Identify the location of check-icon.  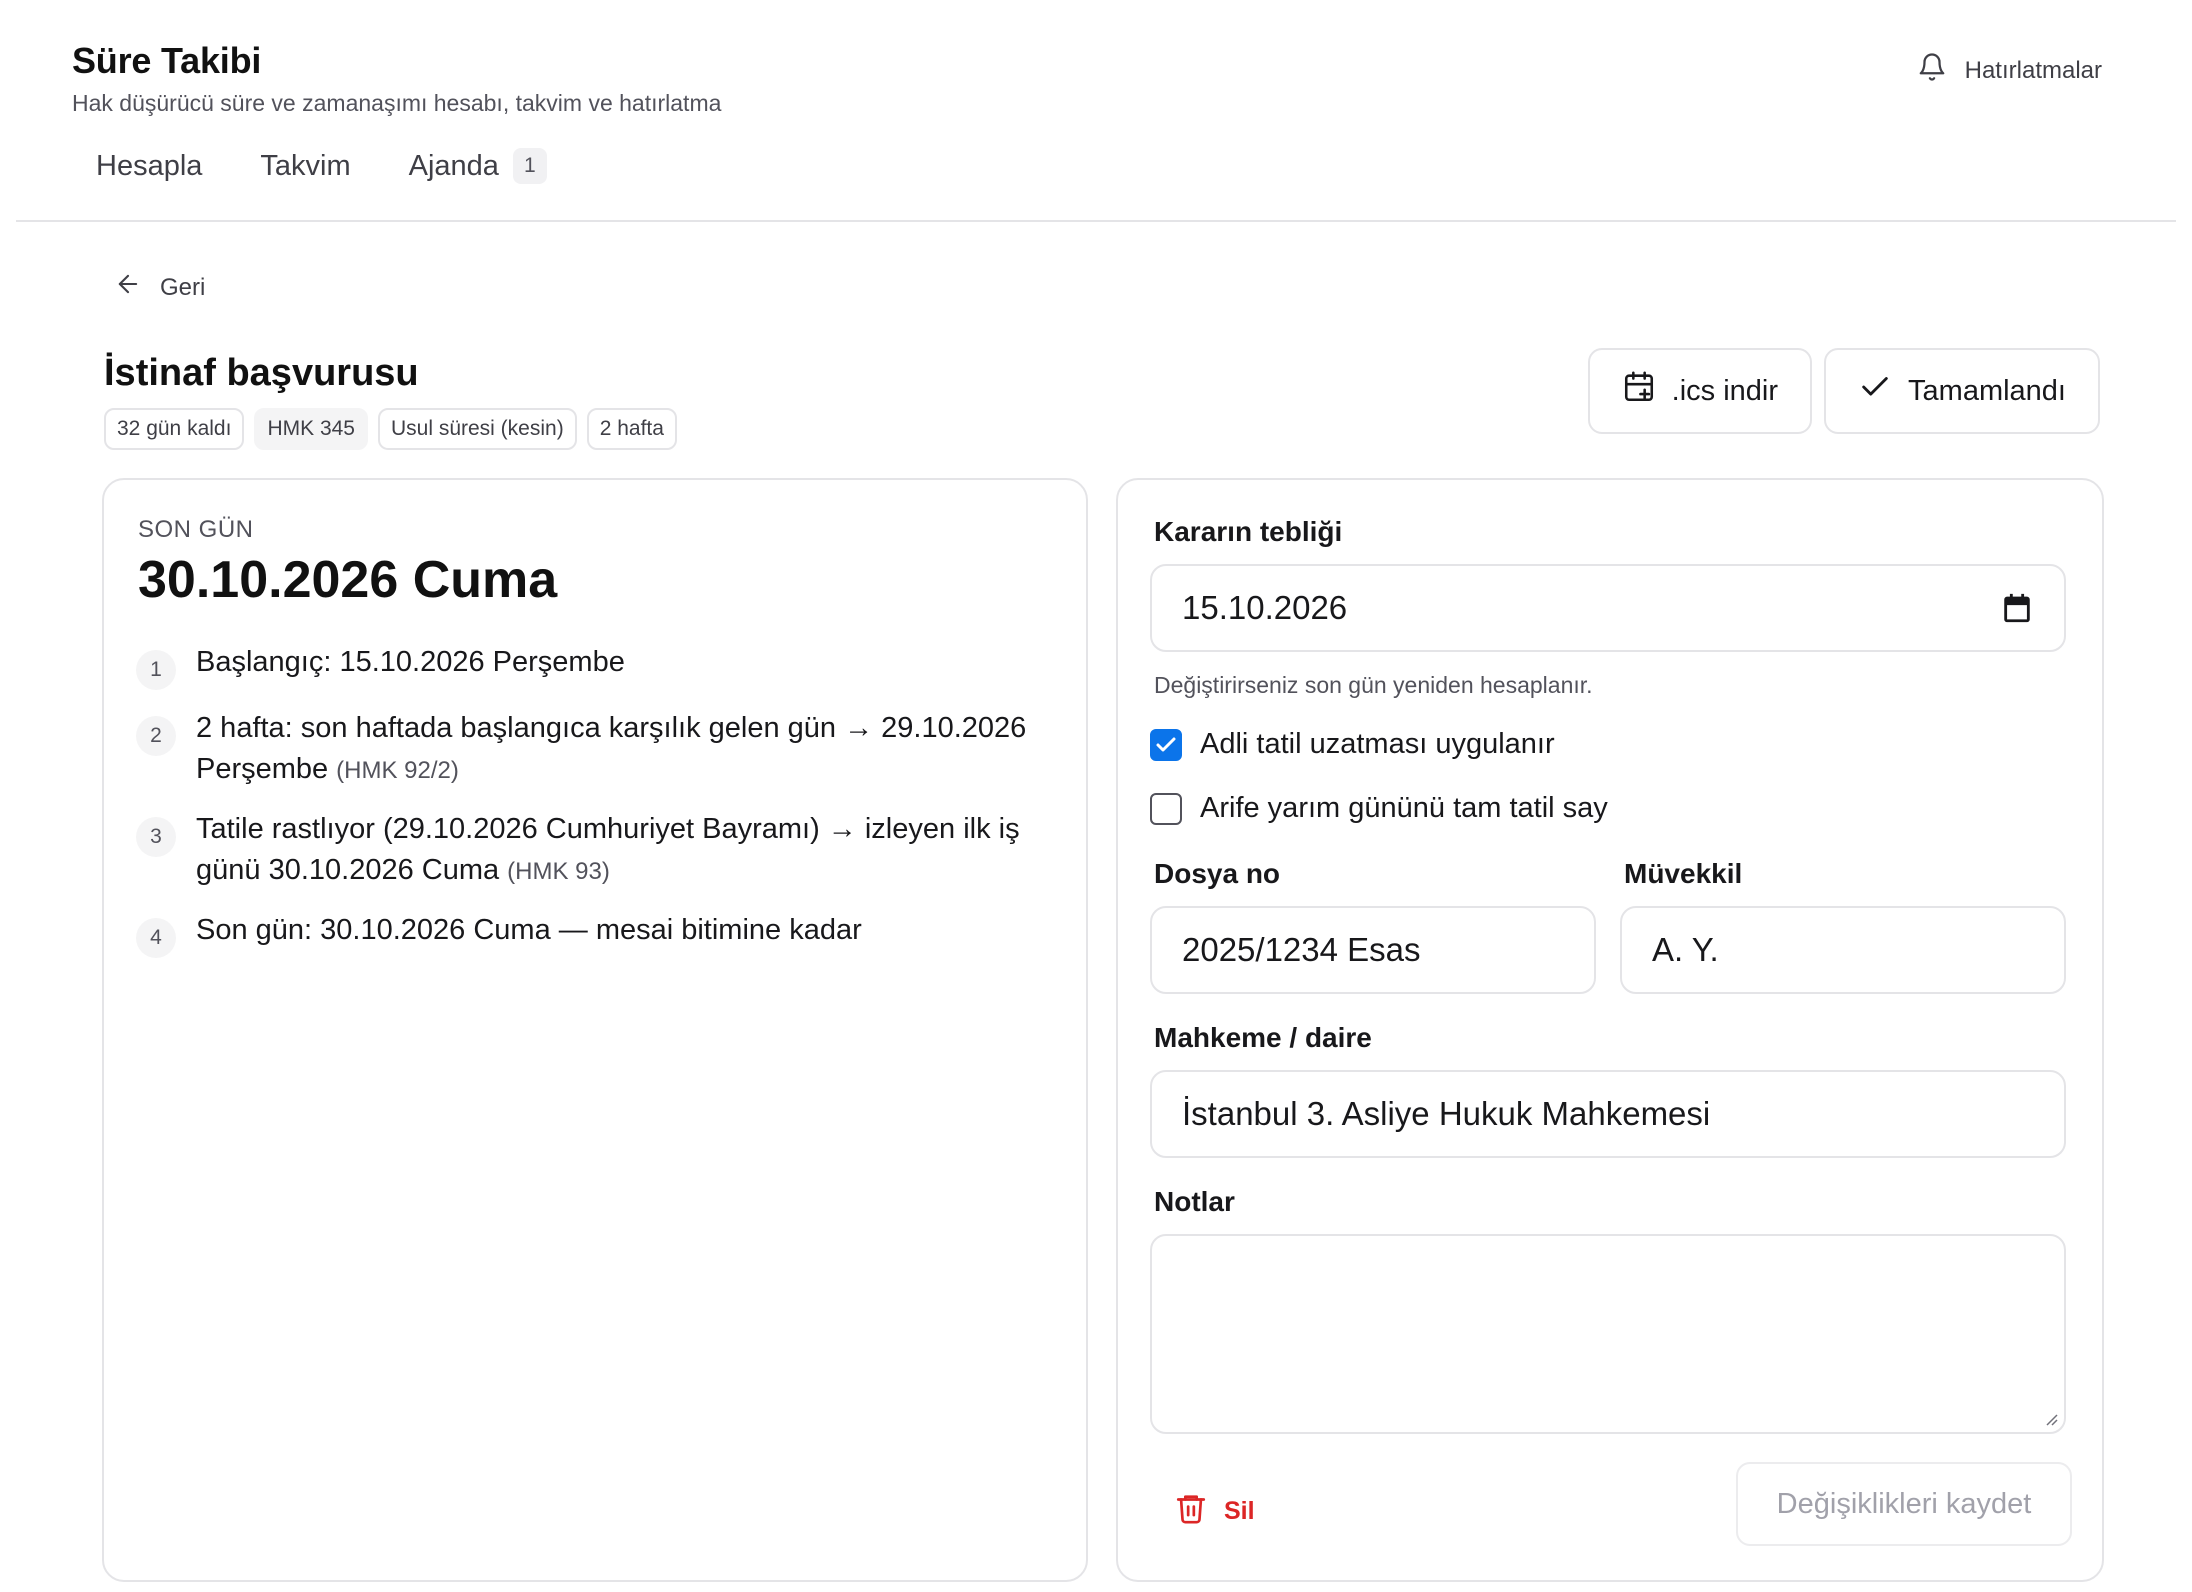
(1875, 391).